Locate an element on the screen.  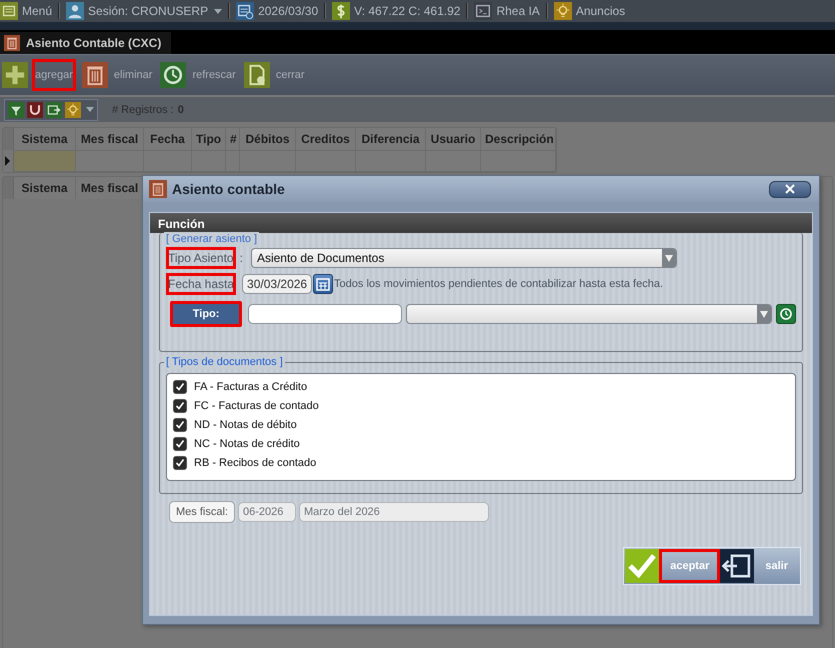
date-hint: Todos los movimientos pendientes de contabilizar hasta esta fecha. is located at coordinates (499, 284).